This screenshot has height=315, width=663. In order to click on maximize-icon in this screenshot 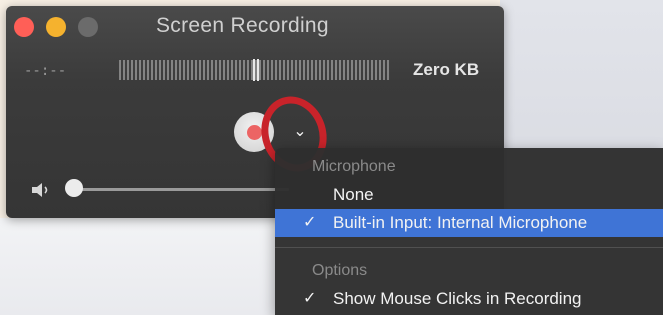, I will do `click(88, 27)`.